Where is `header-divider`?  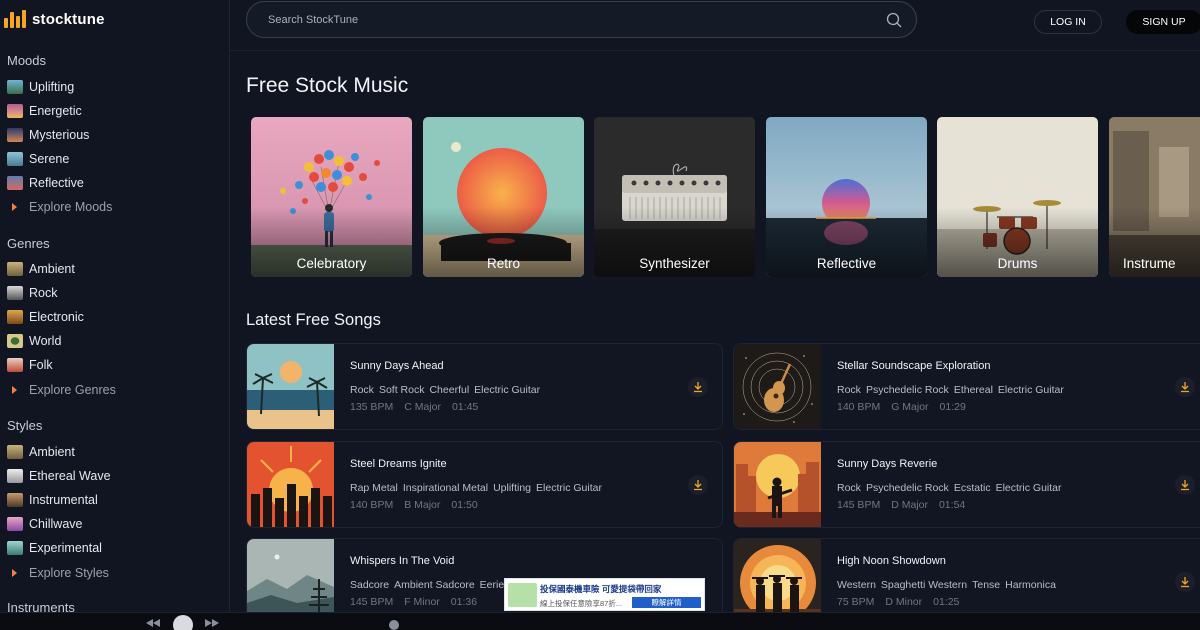
header-divider is located at coordinates (715, 50).